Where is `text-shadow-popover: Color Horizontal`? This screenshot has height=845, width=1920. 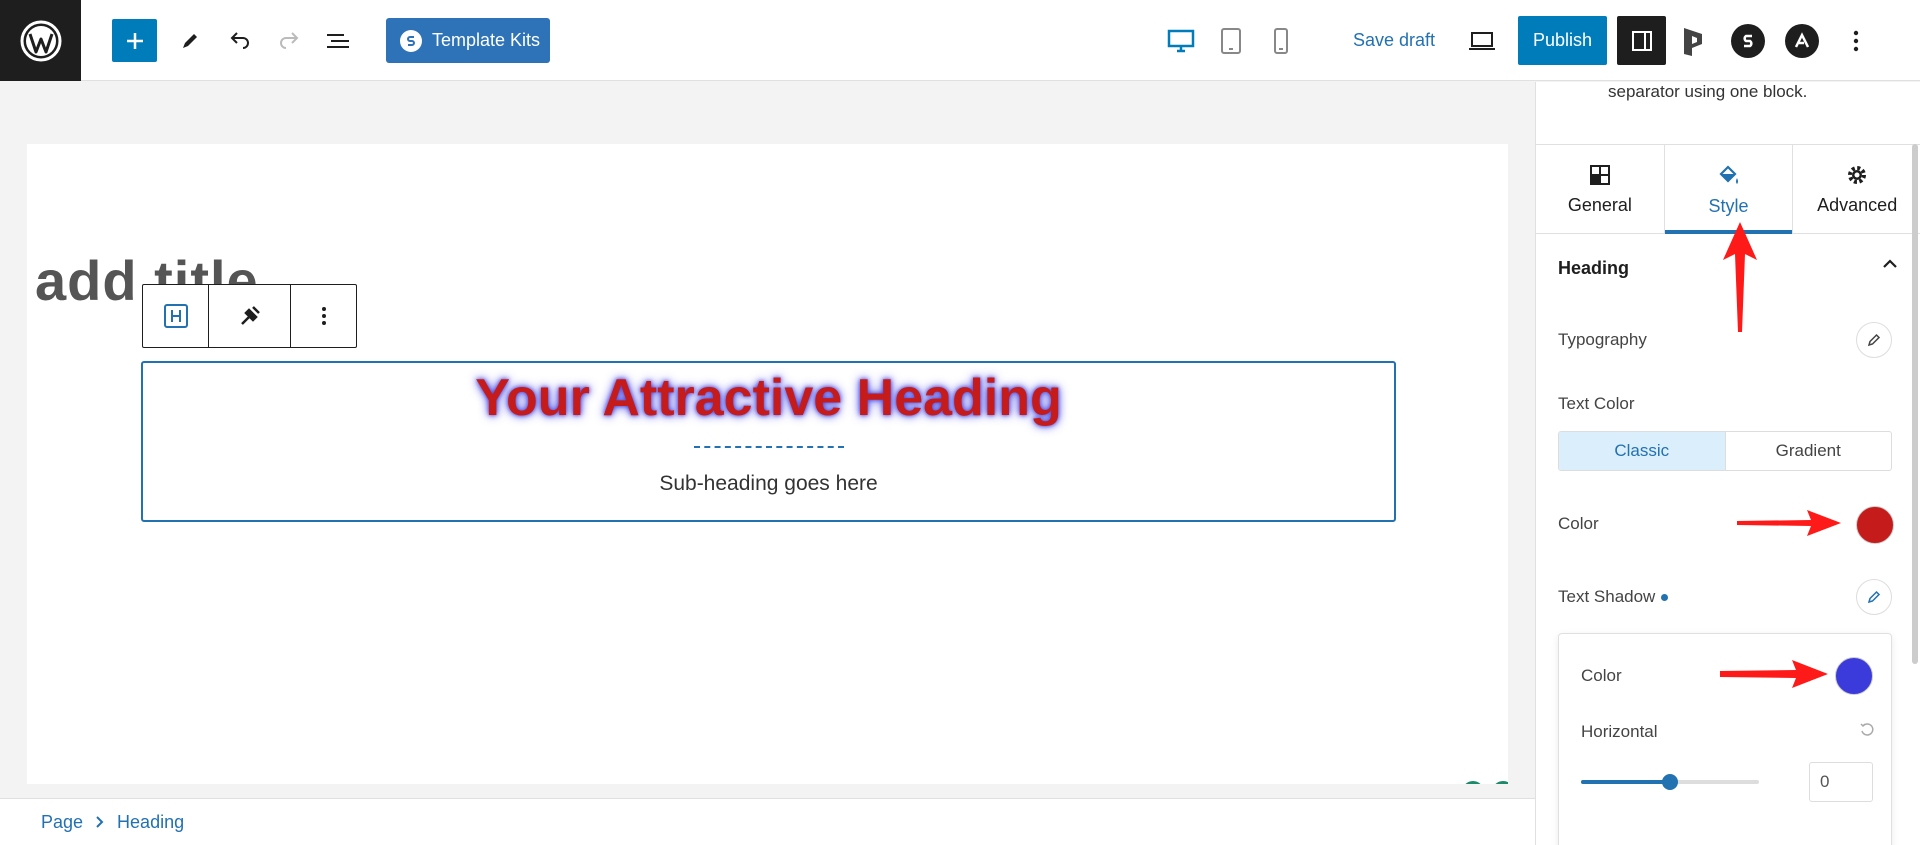 text-shadow-popover: Color Horizontal is located at coordinates (1725, 739).